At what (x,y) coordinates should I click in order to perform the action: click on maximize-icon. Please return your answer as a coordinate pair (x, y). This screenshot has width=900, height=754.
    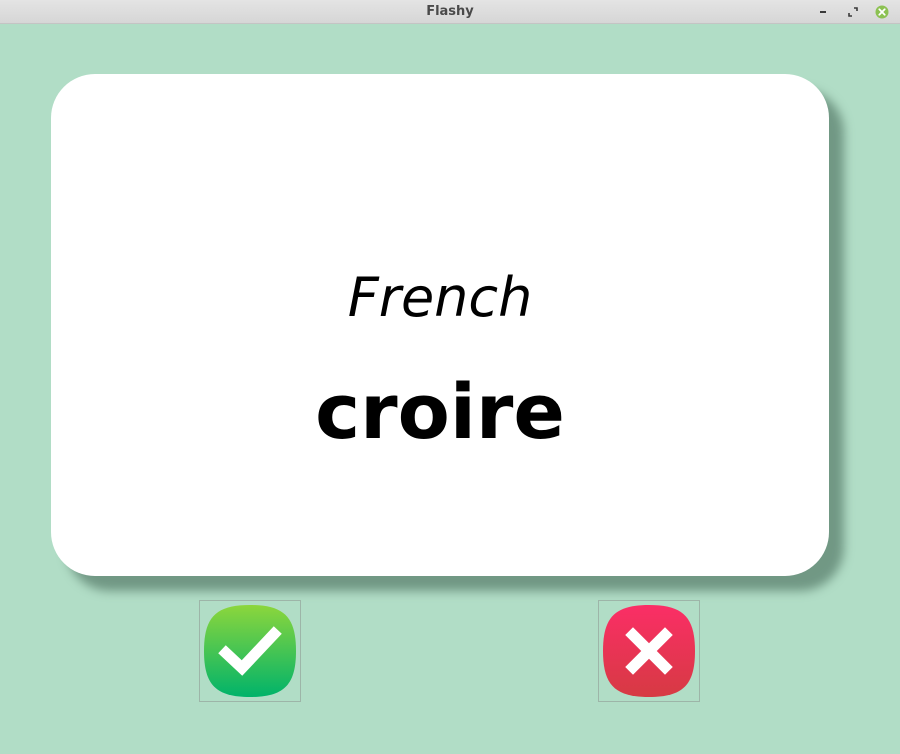
    Looking at the image, I should click on (853, 12).